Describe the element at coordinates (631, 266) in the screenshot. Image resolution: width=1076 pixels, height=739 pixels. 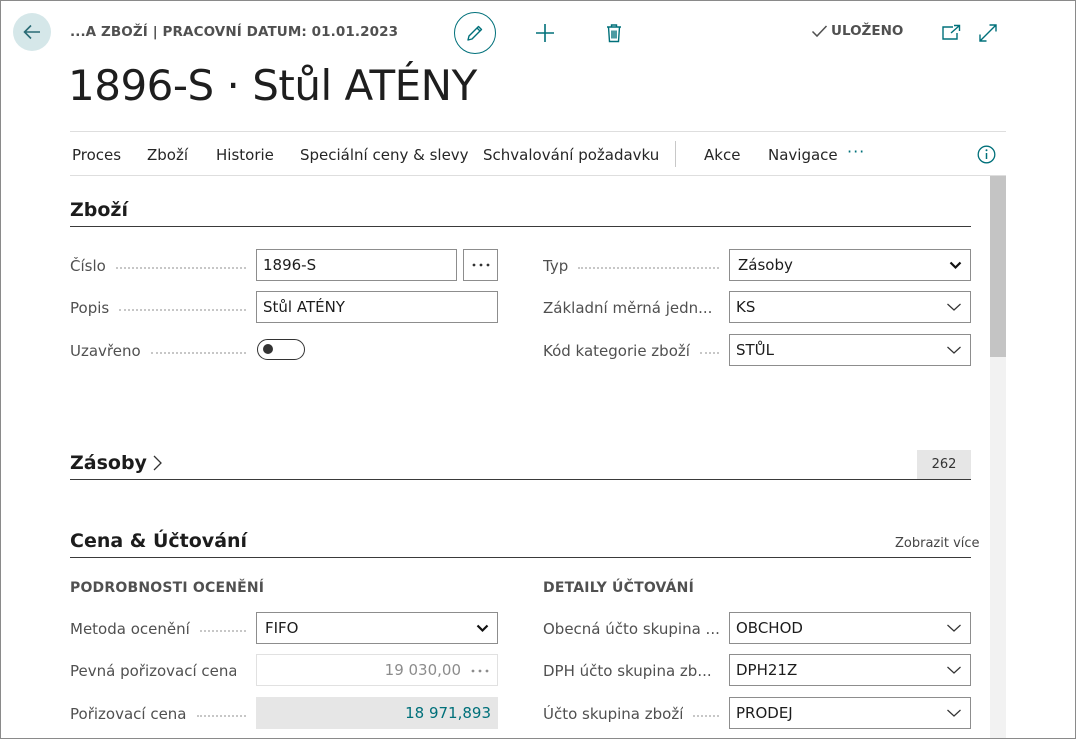
I see `field-type-label: Typ` at that location.